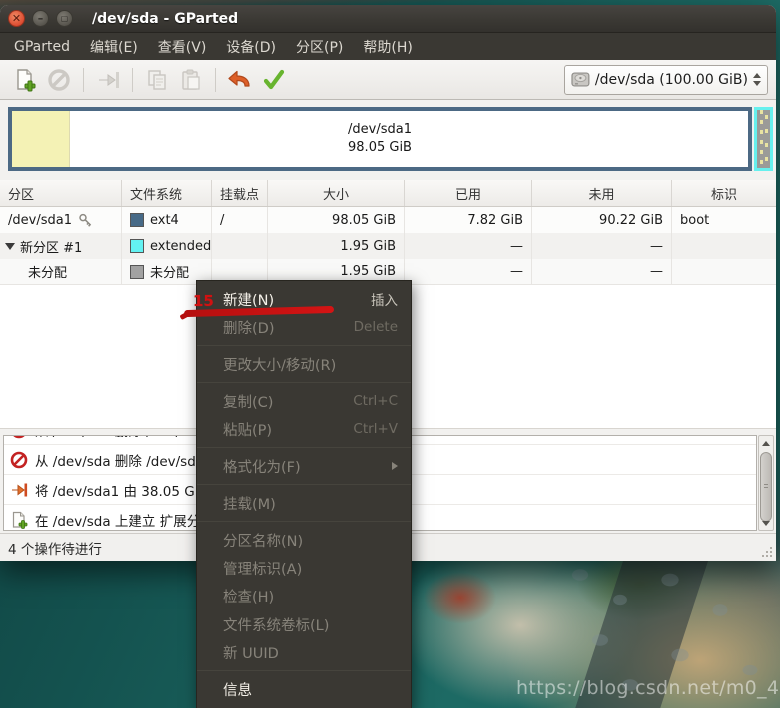  What do you see at coordinates (304, 596) in the screenshot?
I see `ctx-item-check: 检查(H)` at bounding box center [304, 596].